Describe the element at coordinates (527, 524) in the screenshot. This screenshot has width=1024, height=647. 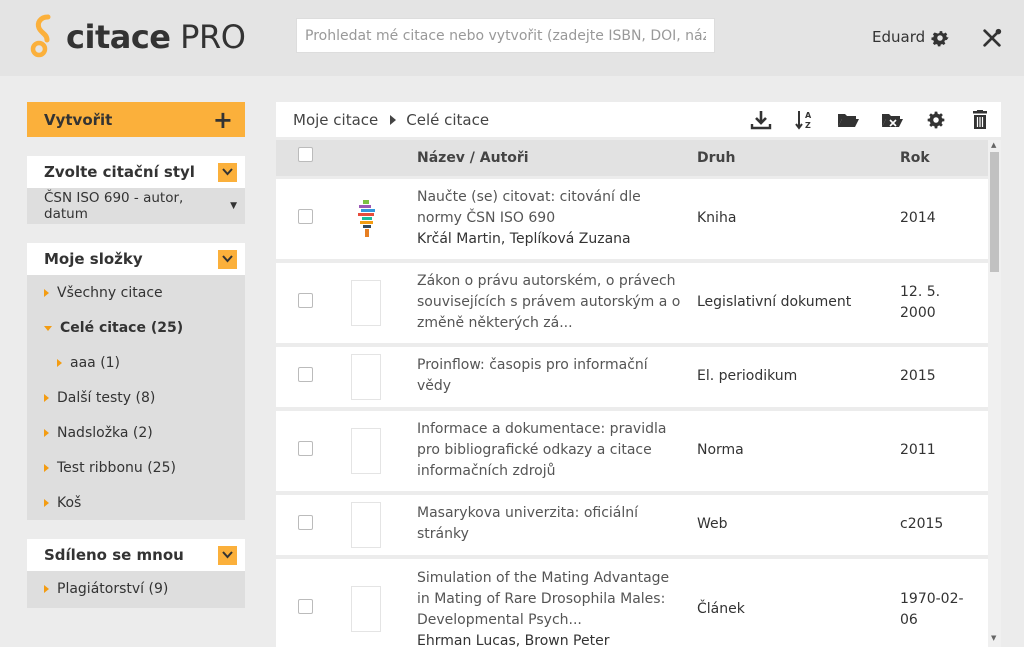
I see `row-title-cell: Masarykova univerzita: oficiální stránky` at that location.